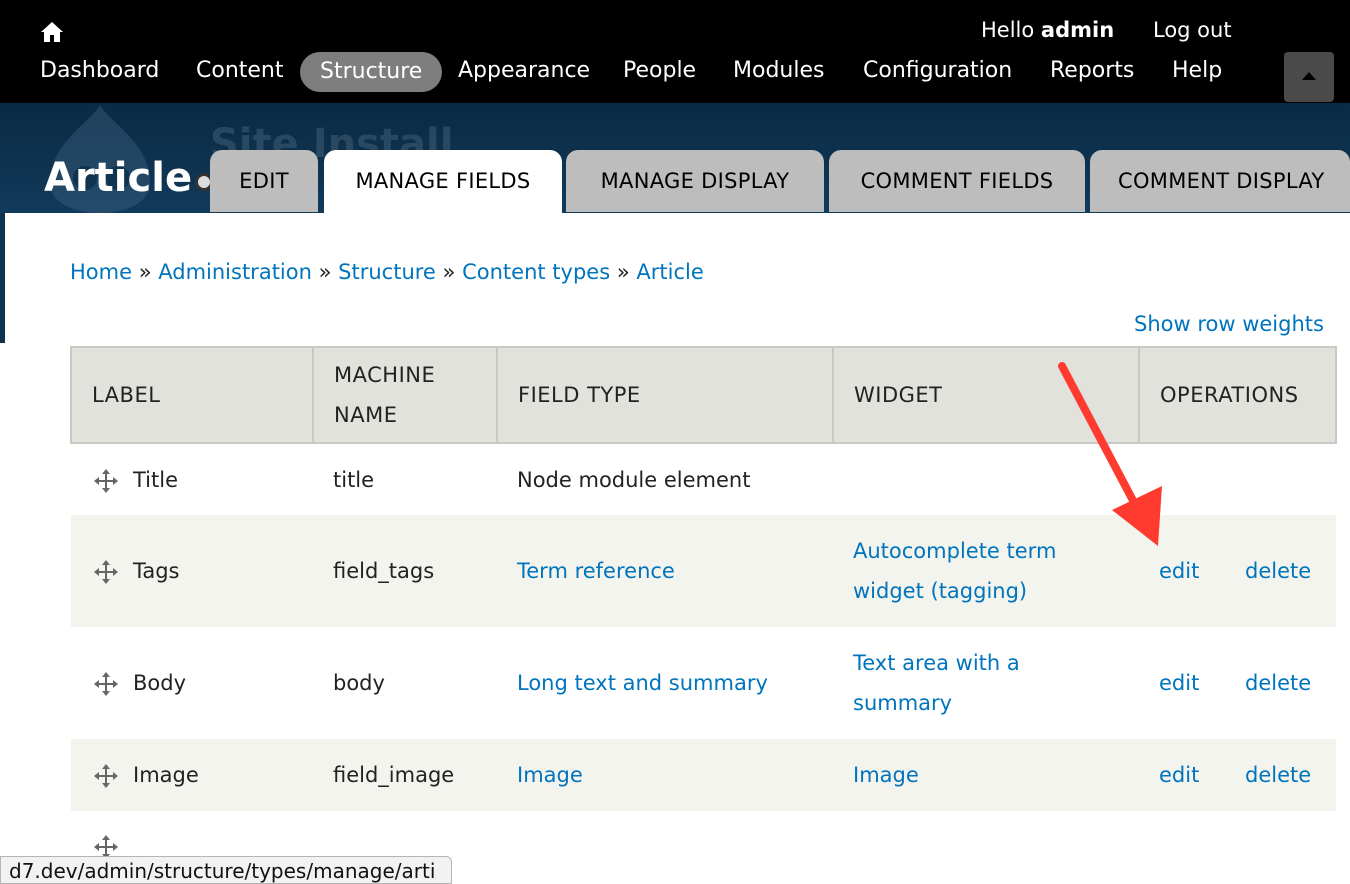 The width and height of the screenshot is (1350, 884). What do you see at coordinates (886, 775) in the screenshot?
I see `widget-link: Image` at bounding box center [886, 775].